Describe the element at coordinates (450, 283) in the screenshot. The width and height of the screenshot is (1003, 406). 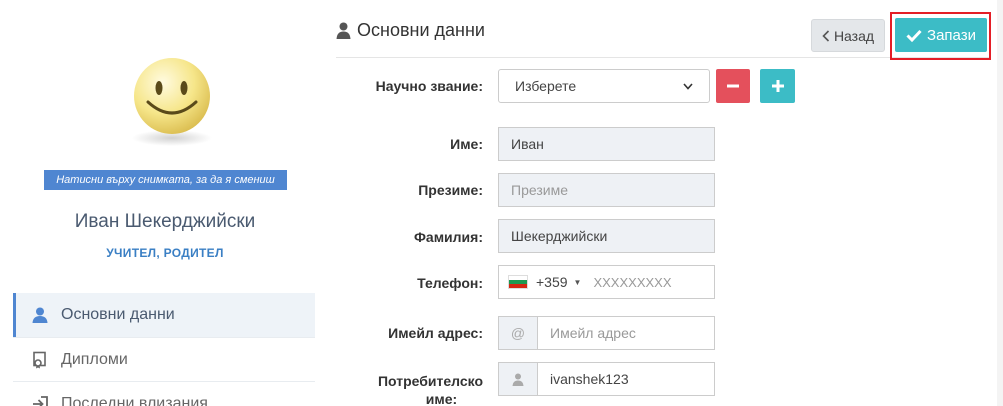
I see `phone-label: Телефон:` at that location.